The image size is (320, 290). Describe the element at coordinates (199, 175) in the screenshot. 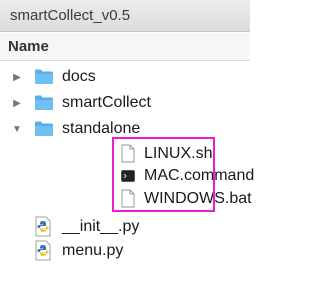

I see `item-label: MAC.command` at that location.